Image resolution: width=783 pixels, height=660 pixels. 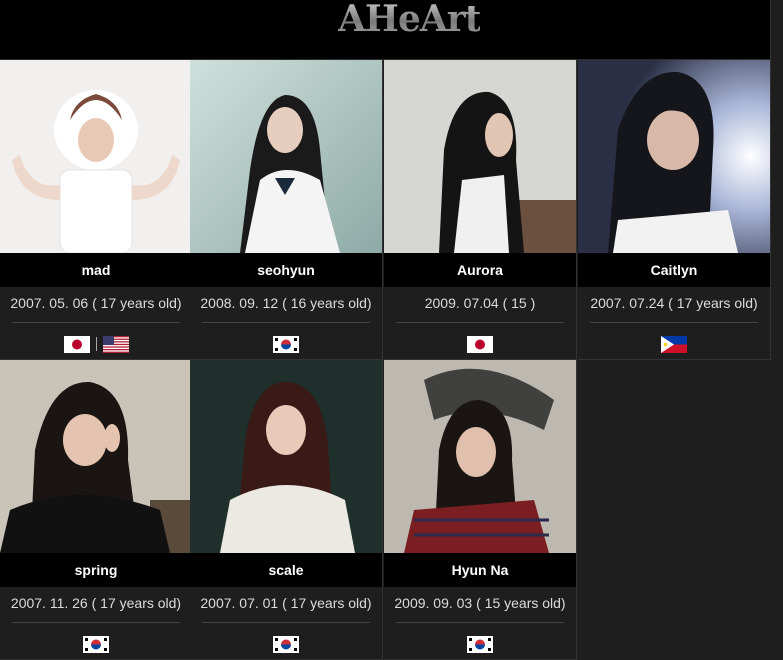 What do you see at coordinates (96, 156) in the screenshot?
I see `member-photo-mad` at bounding box center [96, 156].